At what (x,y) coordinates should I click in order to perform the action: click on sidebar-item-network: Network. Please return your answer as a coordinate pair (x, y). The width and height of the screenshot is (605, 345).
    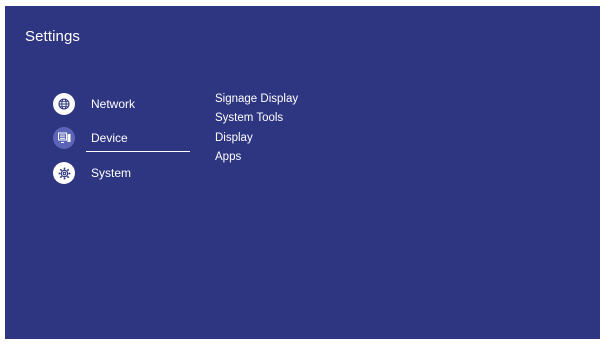
    Looking at the image, I should click on (123, 104).